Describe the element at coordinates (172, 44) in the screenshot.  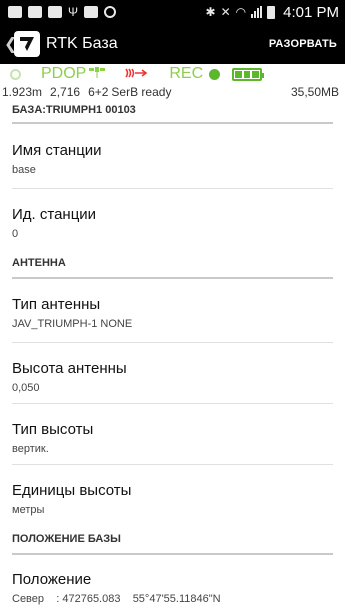
I see `action-bar: ❮ RTK База РАЗОРВАТЬ` at that location.